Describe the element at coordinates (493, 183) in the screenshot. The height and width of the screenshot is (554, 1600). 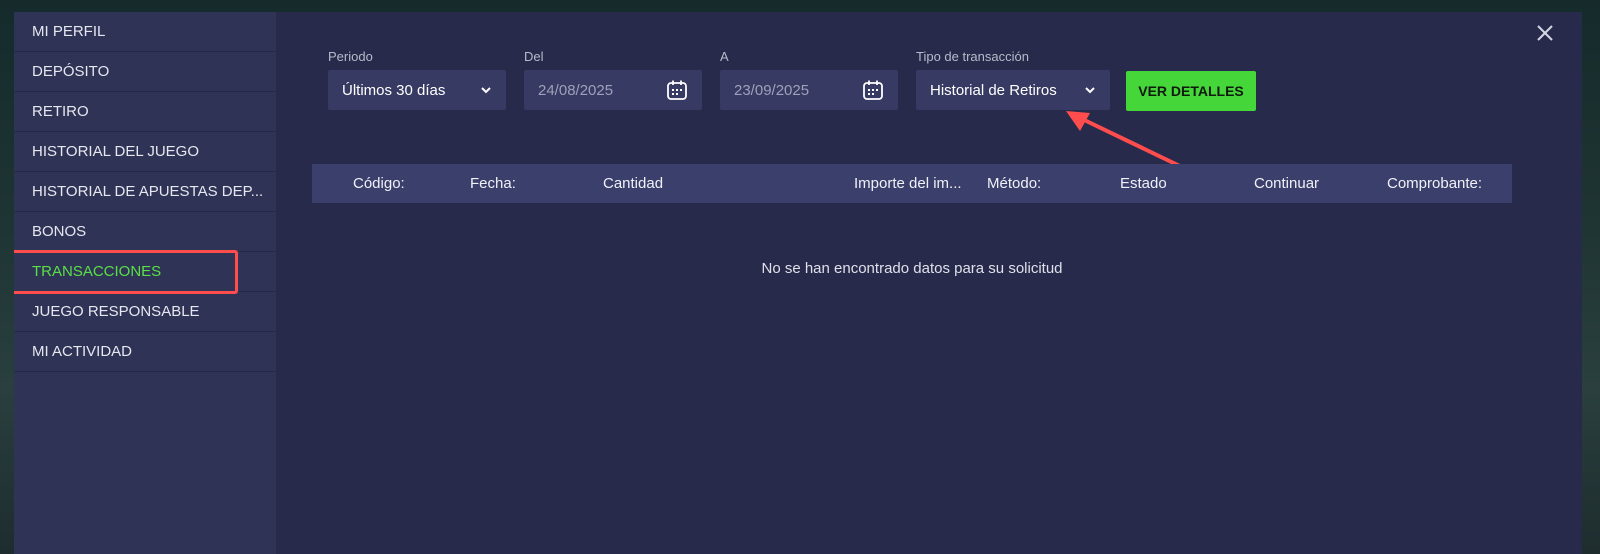
I see `column-header-fecha: Fecha:` at that location.